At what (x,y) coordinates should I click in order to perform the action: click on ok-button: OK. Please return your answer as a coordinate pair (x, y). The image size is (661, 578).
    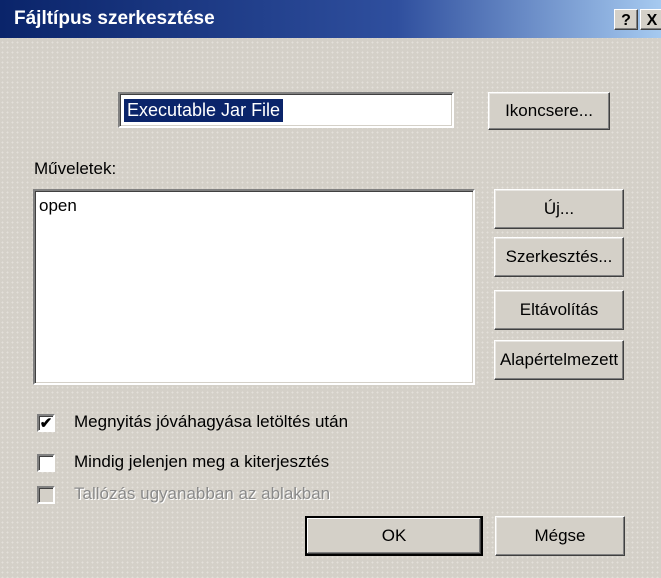
    Looking at the image, I should click on (394, 536).